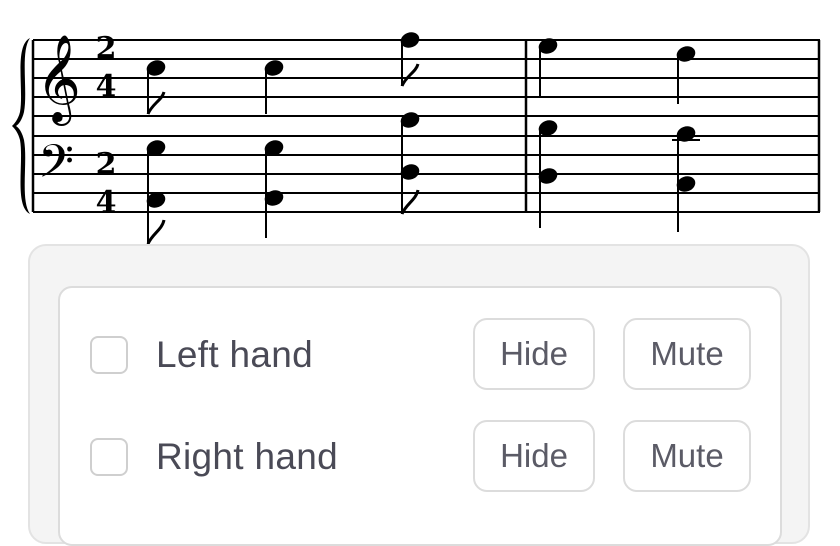 The width and height of the screenshot is (840, 546). What do you see at coordinates (687, 456) in the screenshot?
I see `right-hand-mute-button: Mute` at bounding box center [687, 456].